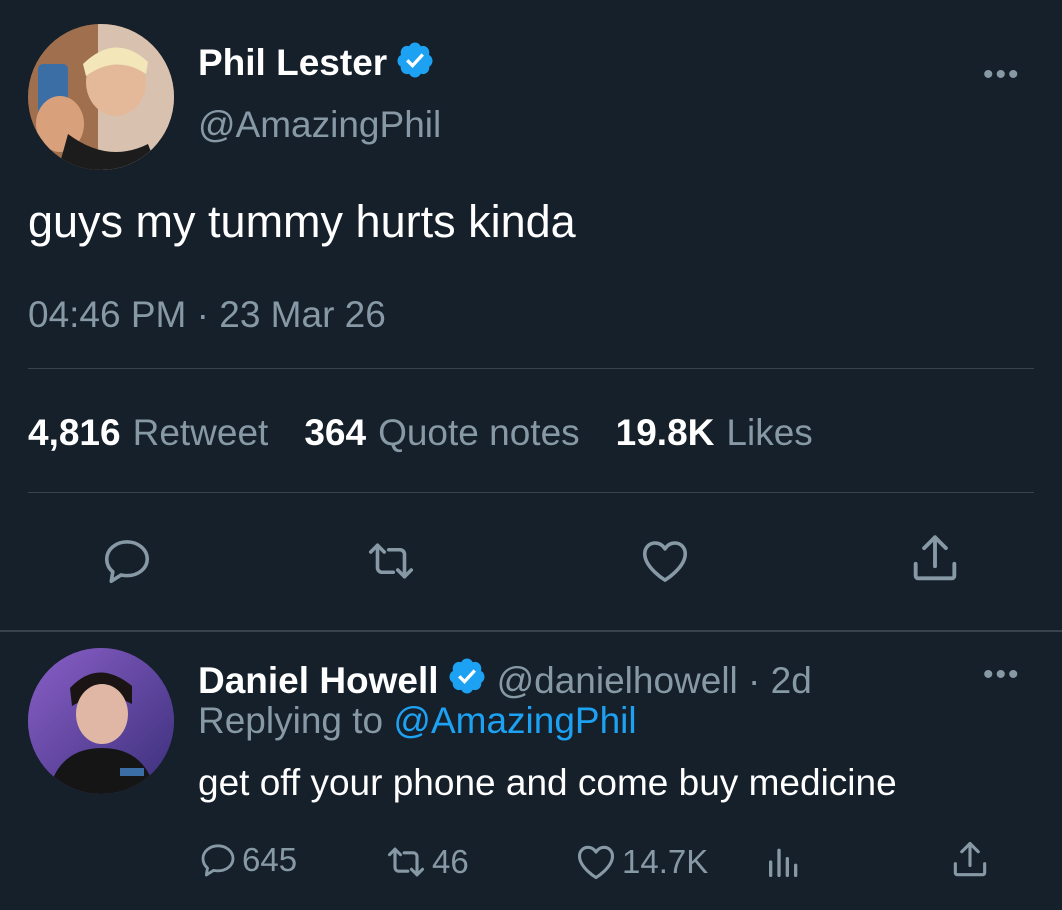 The width and height of the screenshot is (1062, 910). Describe the element at coordinates (101, 721) in the screenshot. I see `avatar-daniel-howell` at that location.